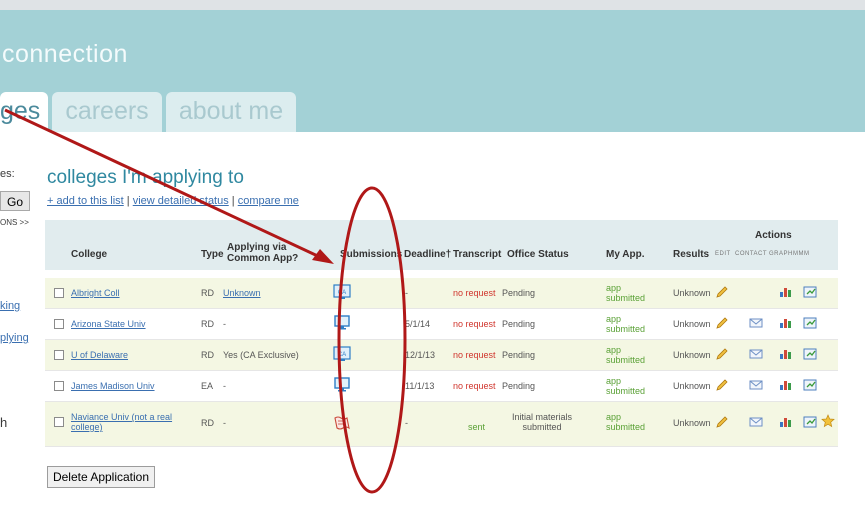 This screenshot has height=513, width=865. What do you see at coordinates (15, 201) in the screenshot?
I see `go-button: Go` at bounding box center [15, 201].